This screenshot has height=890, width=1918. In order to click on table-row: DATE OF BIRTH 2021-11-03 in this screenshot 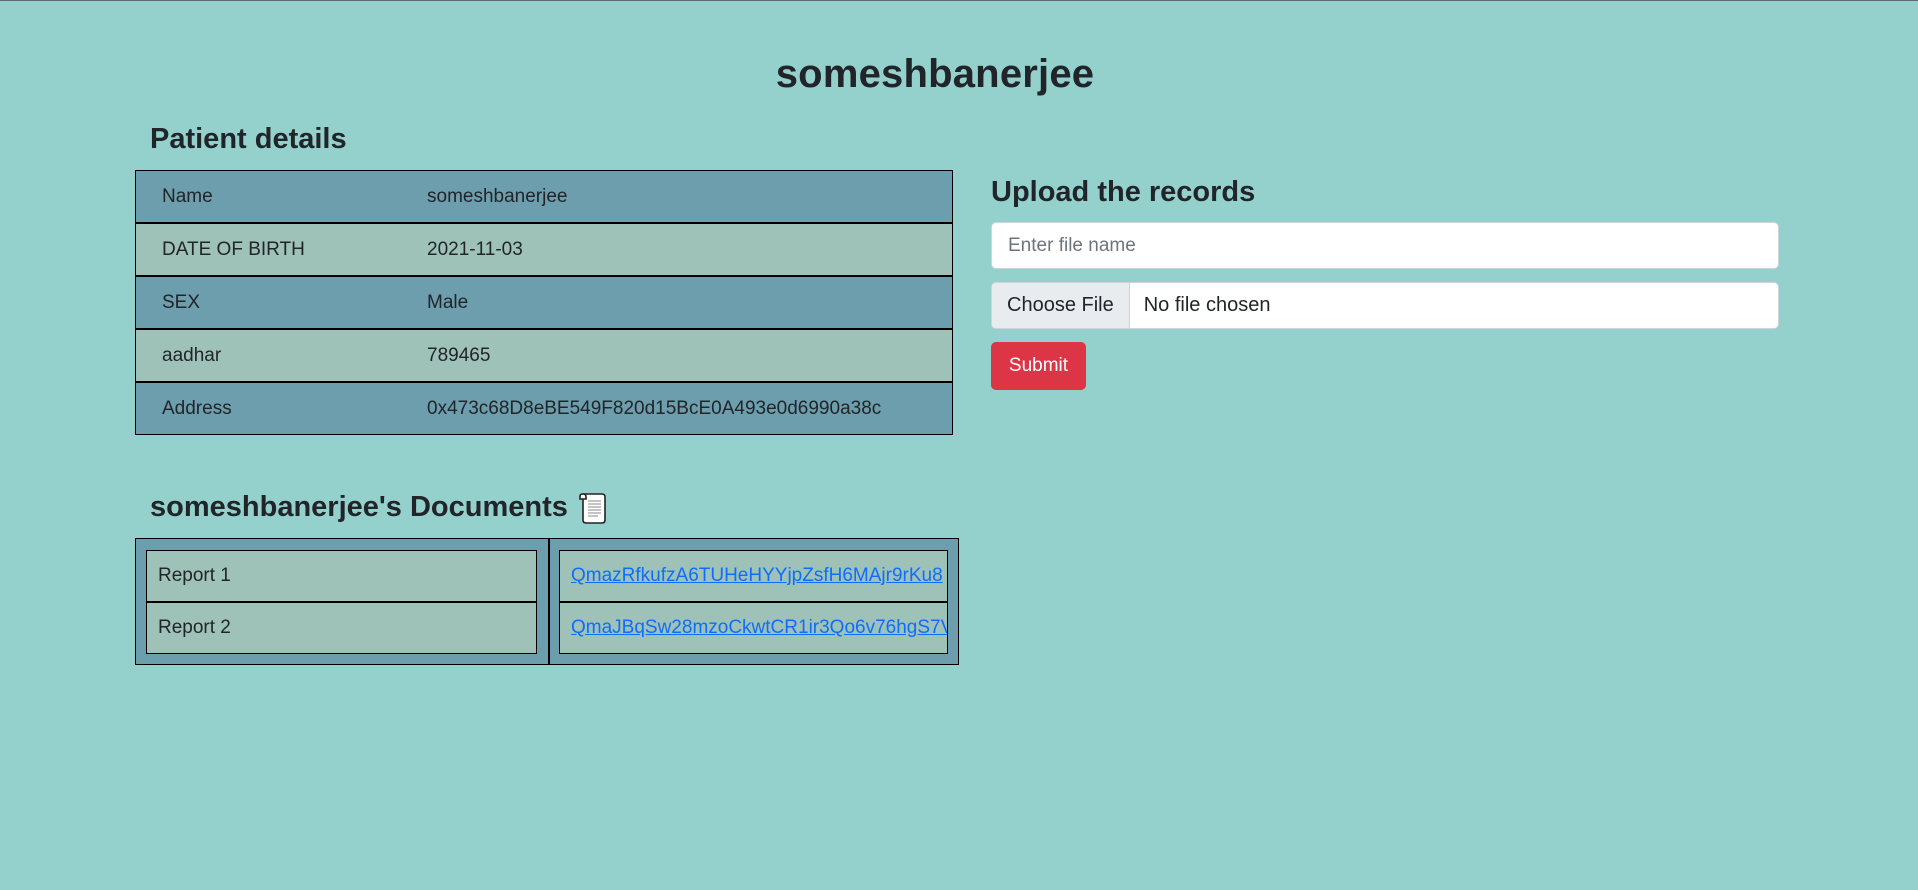, I will do `click(544, 249)`.